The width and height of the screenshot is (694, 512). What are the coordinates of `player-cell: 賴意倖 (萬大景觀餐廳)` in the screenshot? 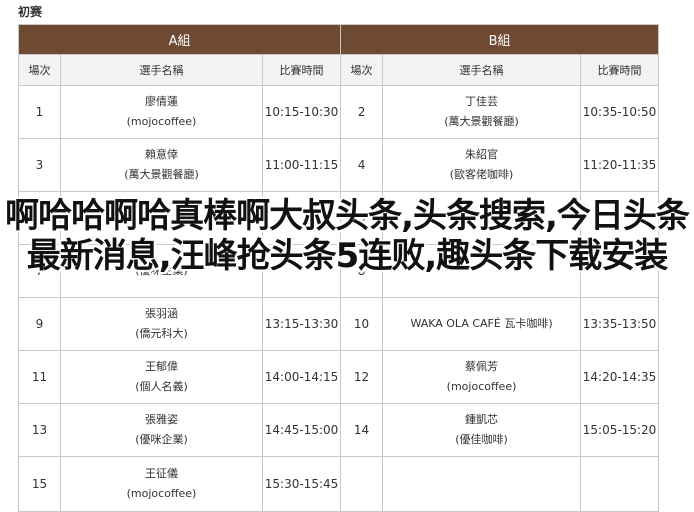 It's located at (161, 165).